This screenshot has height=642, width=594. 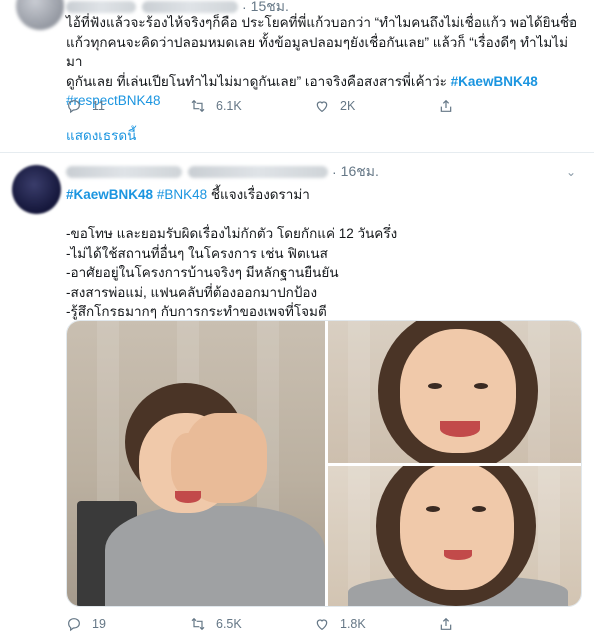 What do you see at coordinates (128, 106) in the screenshot?
I see `reply-button: 11` at bounding box center [128, 106].